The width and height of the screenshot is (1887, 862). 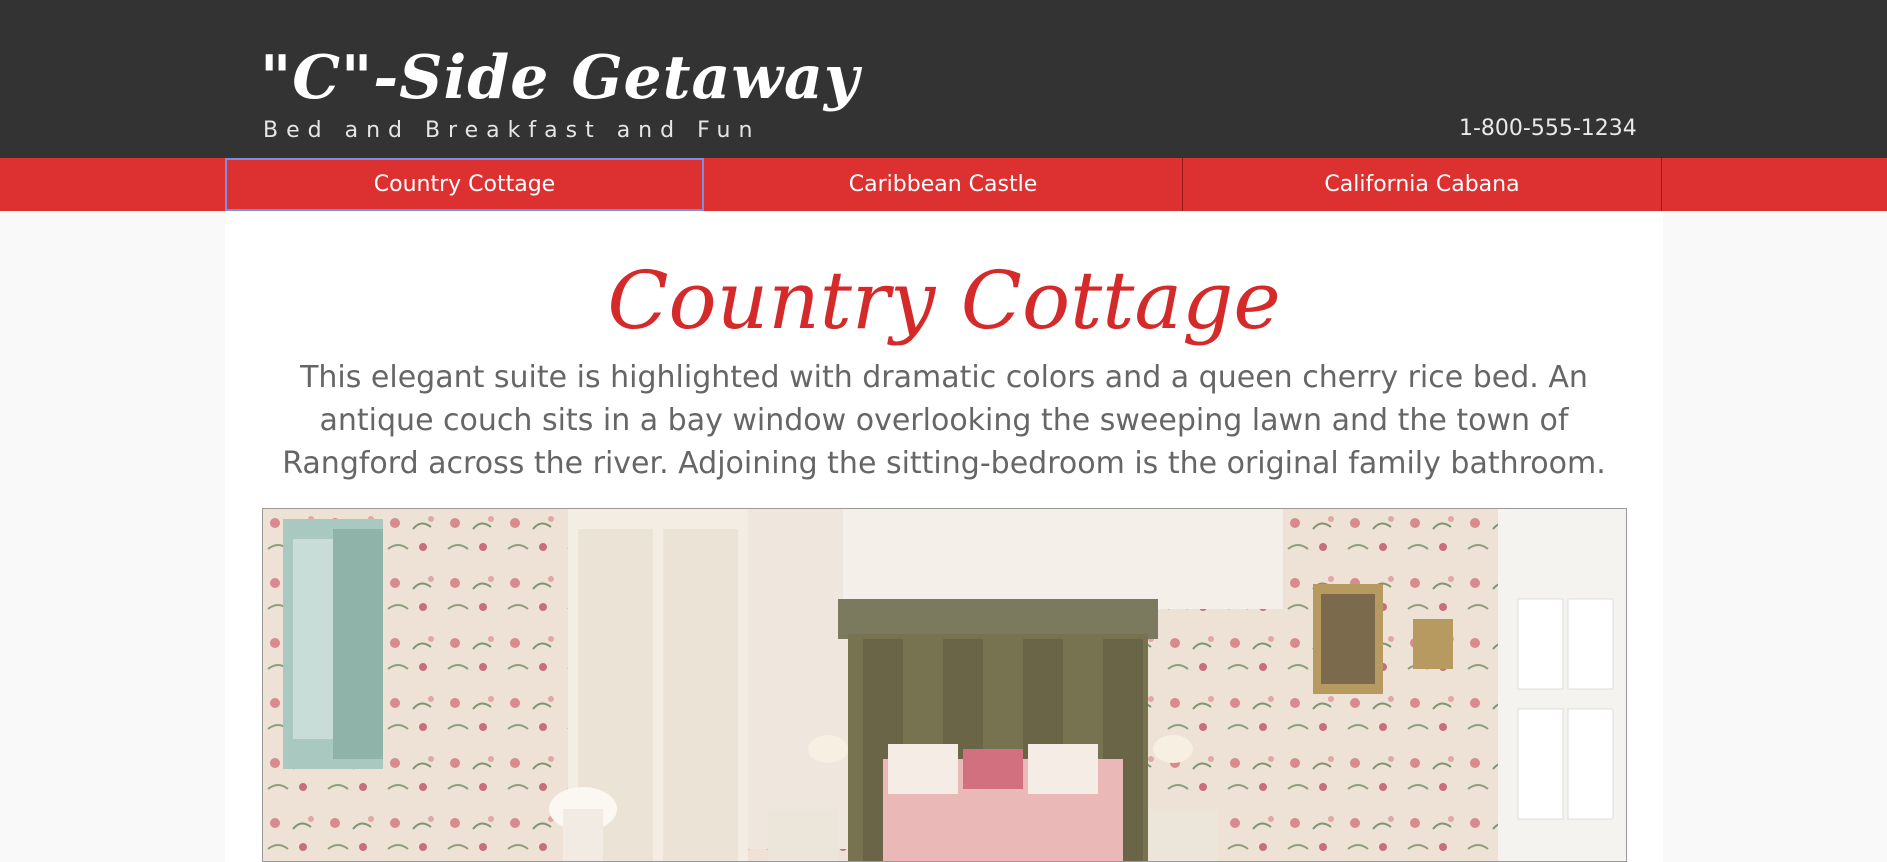 What do you see at coordinates (1548, 128) in the screenshot?
I see `phone-number: 1-800-555-1234` at bounding box center [1548, 128].